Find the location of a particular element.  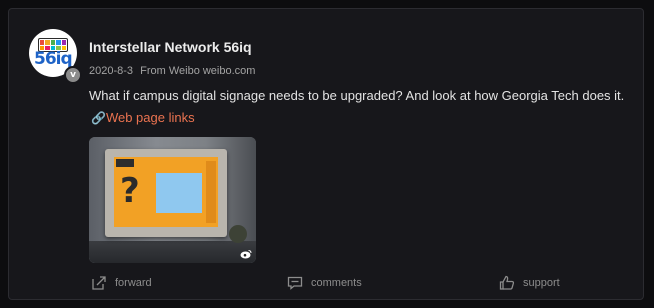

screen-panel is located at coordinates (179, 193).